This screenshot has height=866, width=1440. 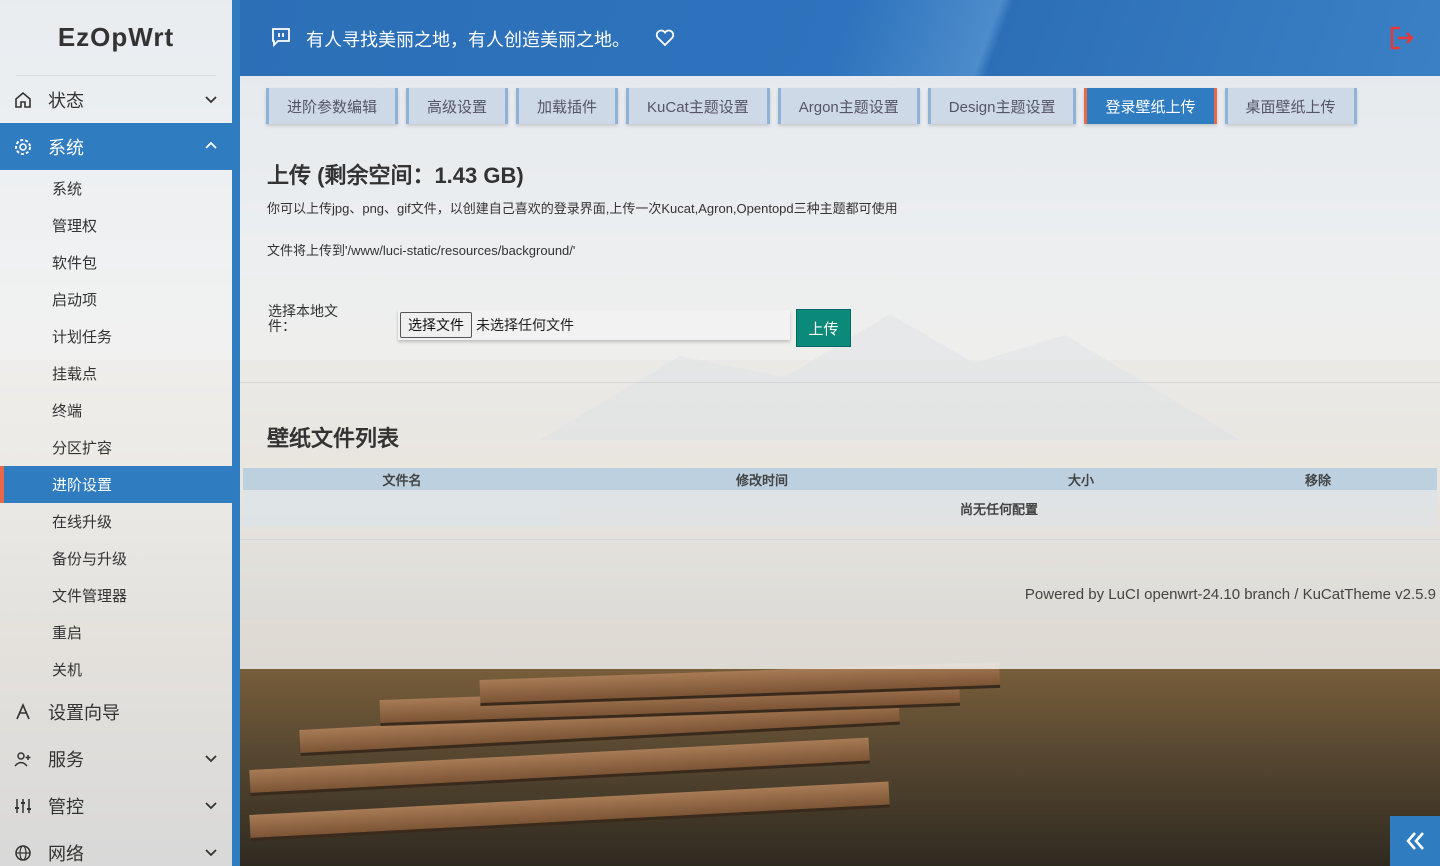 I want to click on message-icon, so click(x=281, y=38).